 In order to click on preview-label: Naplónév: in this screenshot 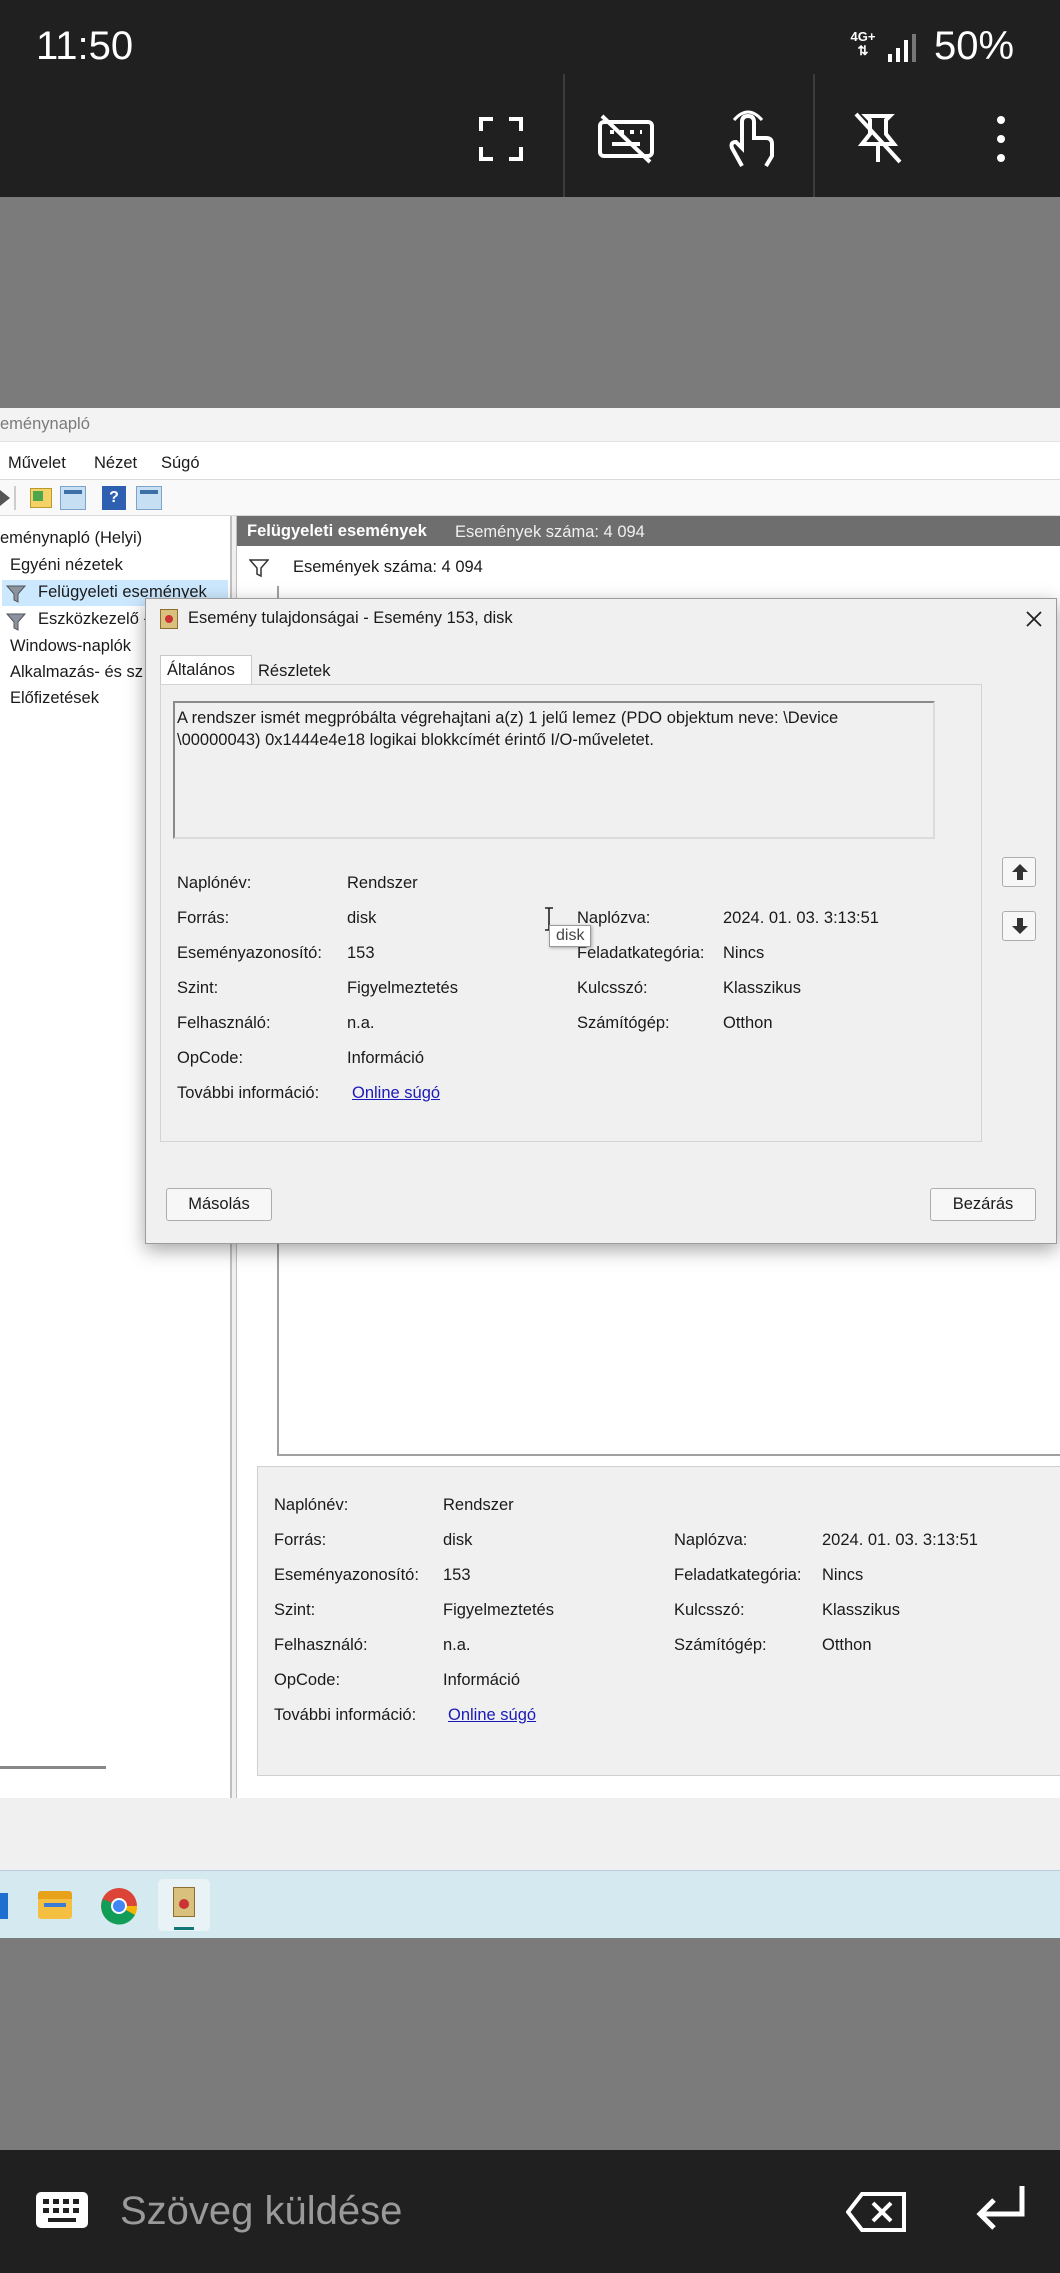, I will do `click(311, 1505)`.